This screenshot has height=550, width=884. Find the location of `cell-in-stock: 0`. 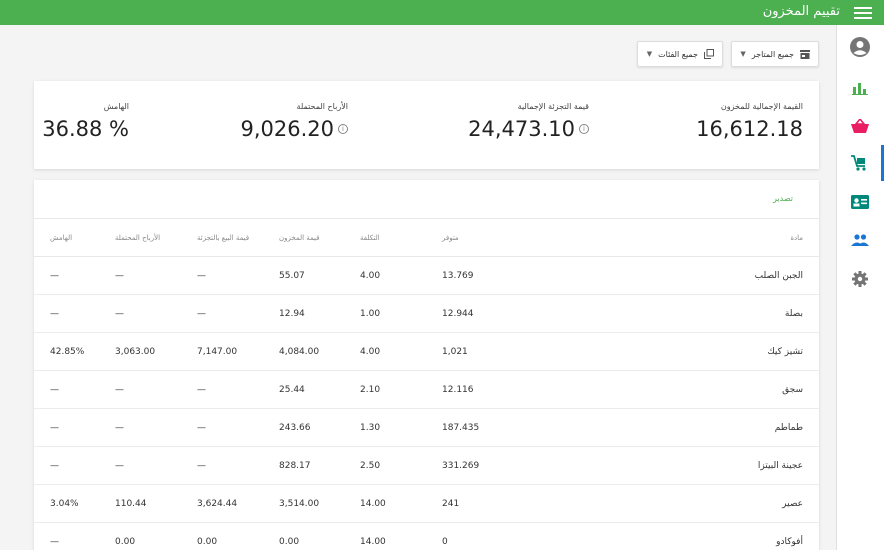

cell-in-stock: 0 is located at coordinates (502, 536).